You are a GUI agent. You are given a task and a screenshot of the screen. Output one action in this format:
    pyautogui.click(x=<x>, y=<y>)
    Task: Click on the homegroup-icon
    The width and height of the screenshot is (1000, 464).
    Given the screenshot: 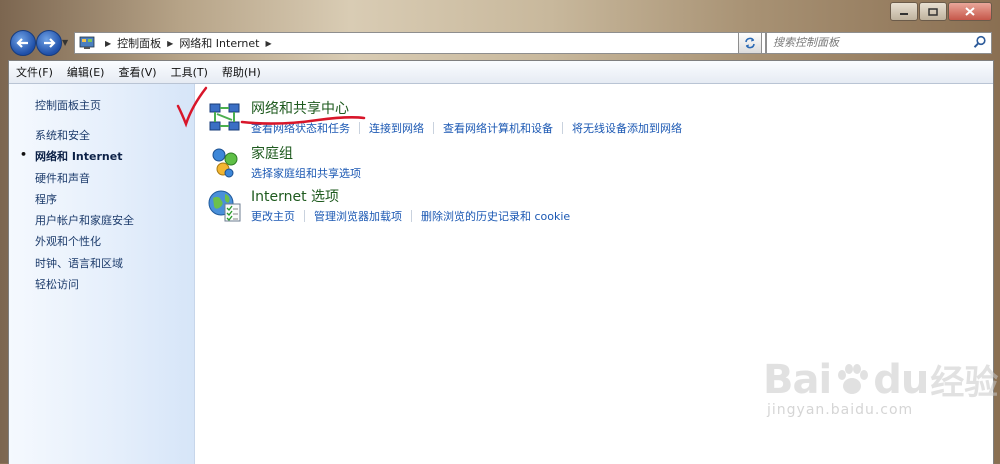 What is the action you would take?
    pyautogui.click(x=225, y=163)
    